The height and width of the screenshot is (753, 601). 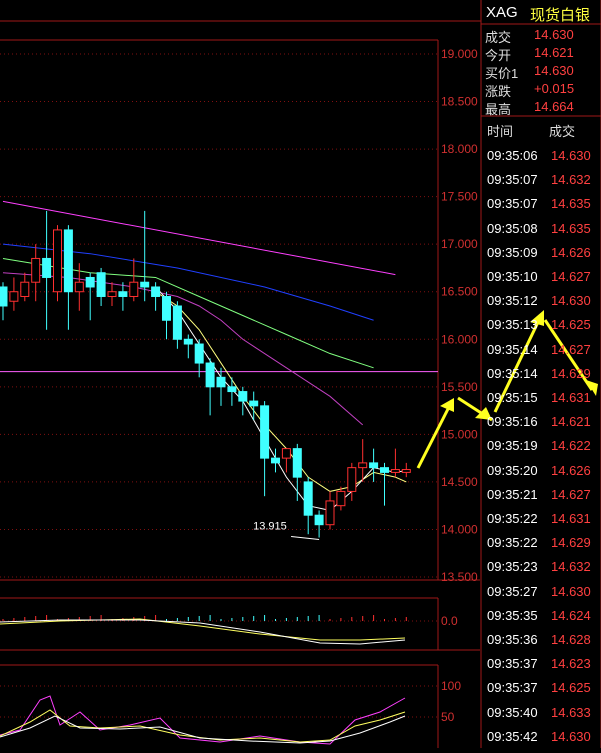 I want to click on trade-time: 09:35:37, so click(x=512, y=664).